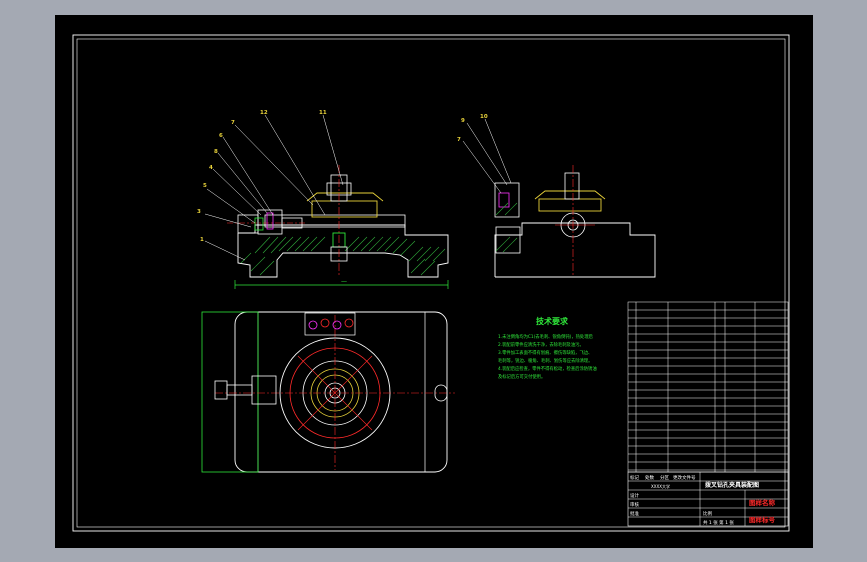 The height and width of the screenshot is (562, 867). Describe the element at coordinates (684, 477) in the screenshot. I see `tb-change: 更改文件号` at that location.